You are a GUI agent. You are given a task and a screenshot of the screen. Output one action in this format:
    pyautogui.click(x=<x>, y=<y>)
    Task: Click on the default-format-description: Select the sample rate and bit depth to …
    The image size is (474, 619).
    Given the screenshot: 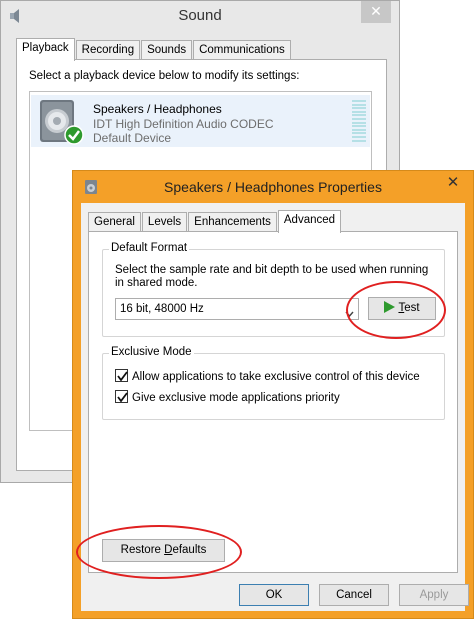 What is the action you would take?
    pyautogui.click(x=272, y=276)
    